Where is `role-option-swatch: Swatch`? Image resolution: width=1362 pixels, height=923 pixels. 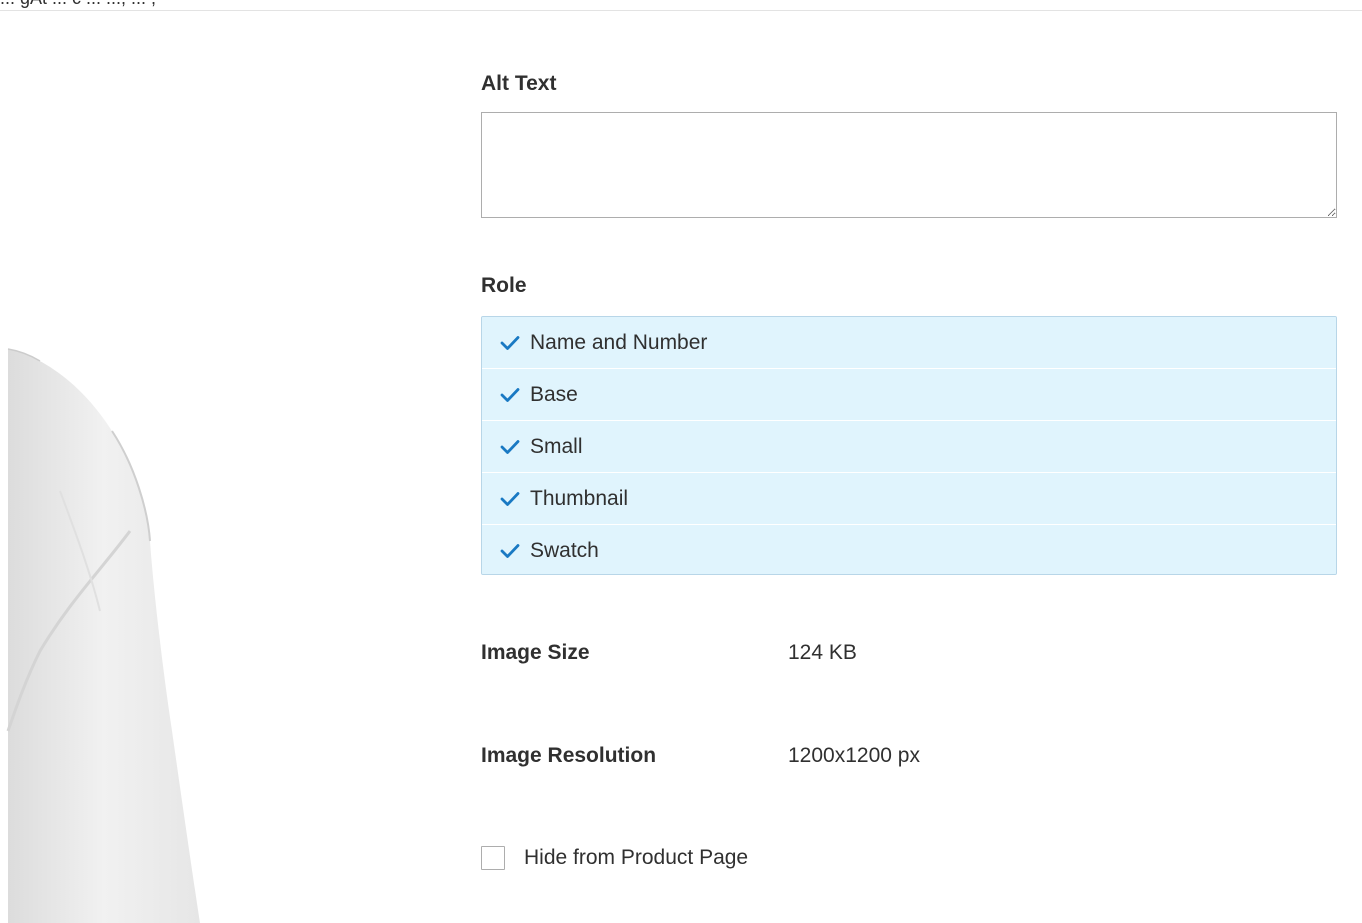 role-option-swatch: Swatch is located at coordinates (909, 549).